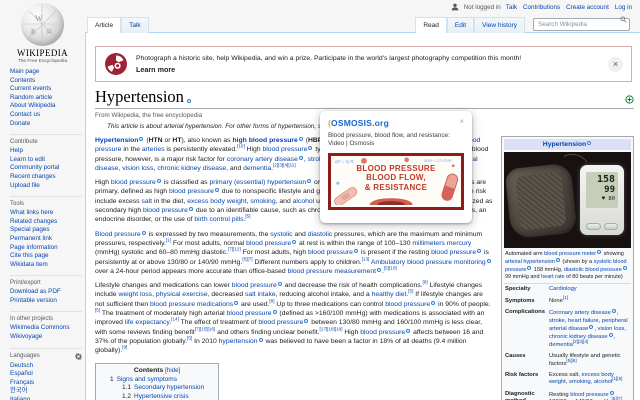 This screenshot has width=640, height=400. I want to click on inline-link: blood pressure medications, so click(191, 304).